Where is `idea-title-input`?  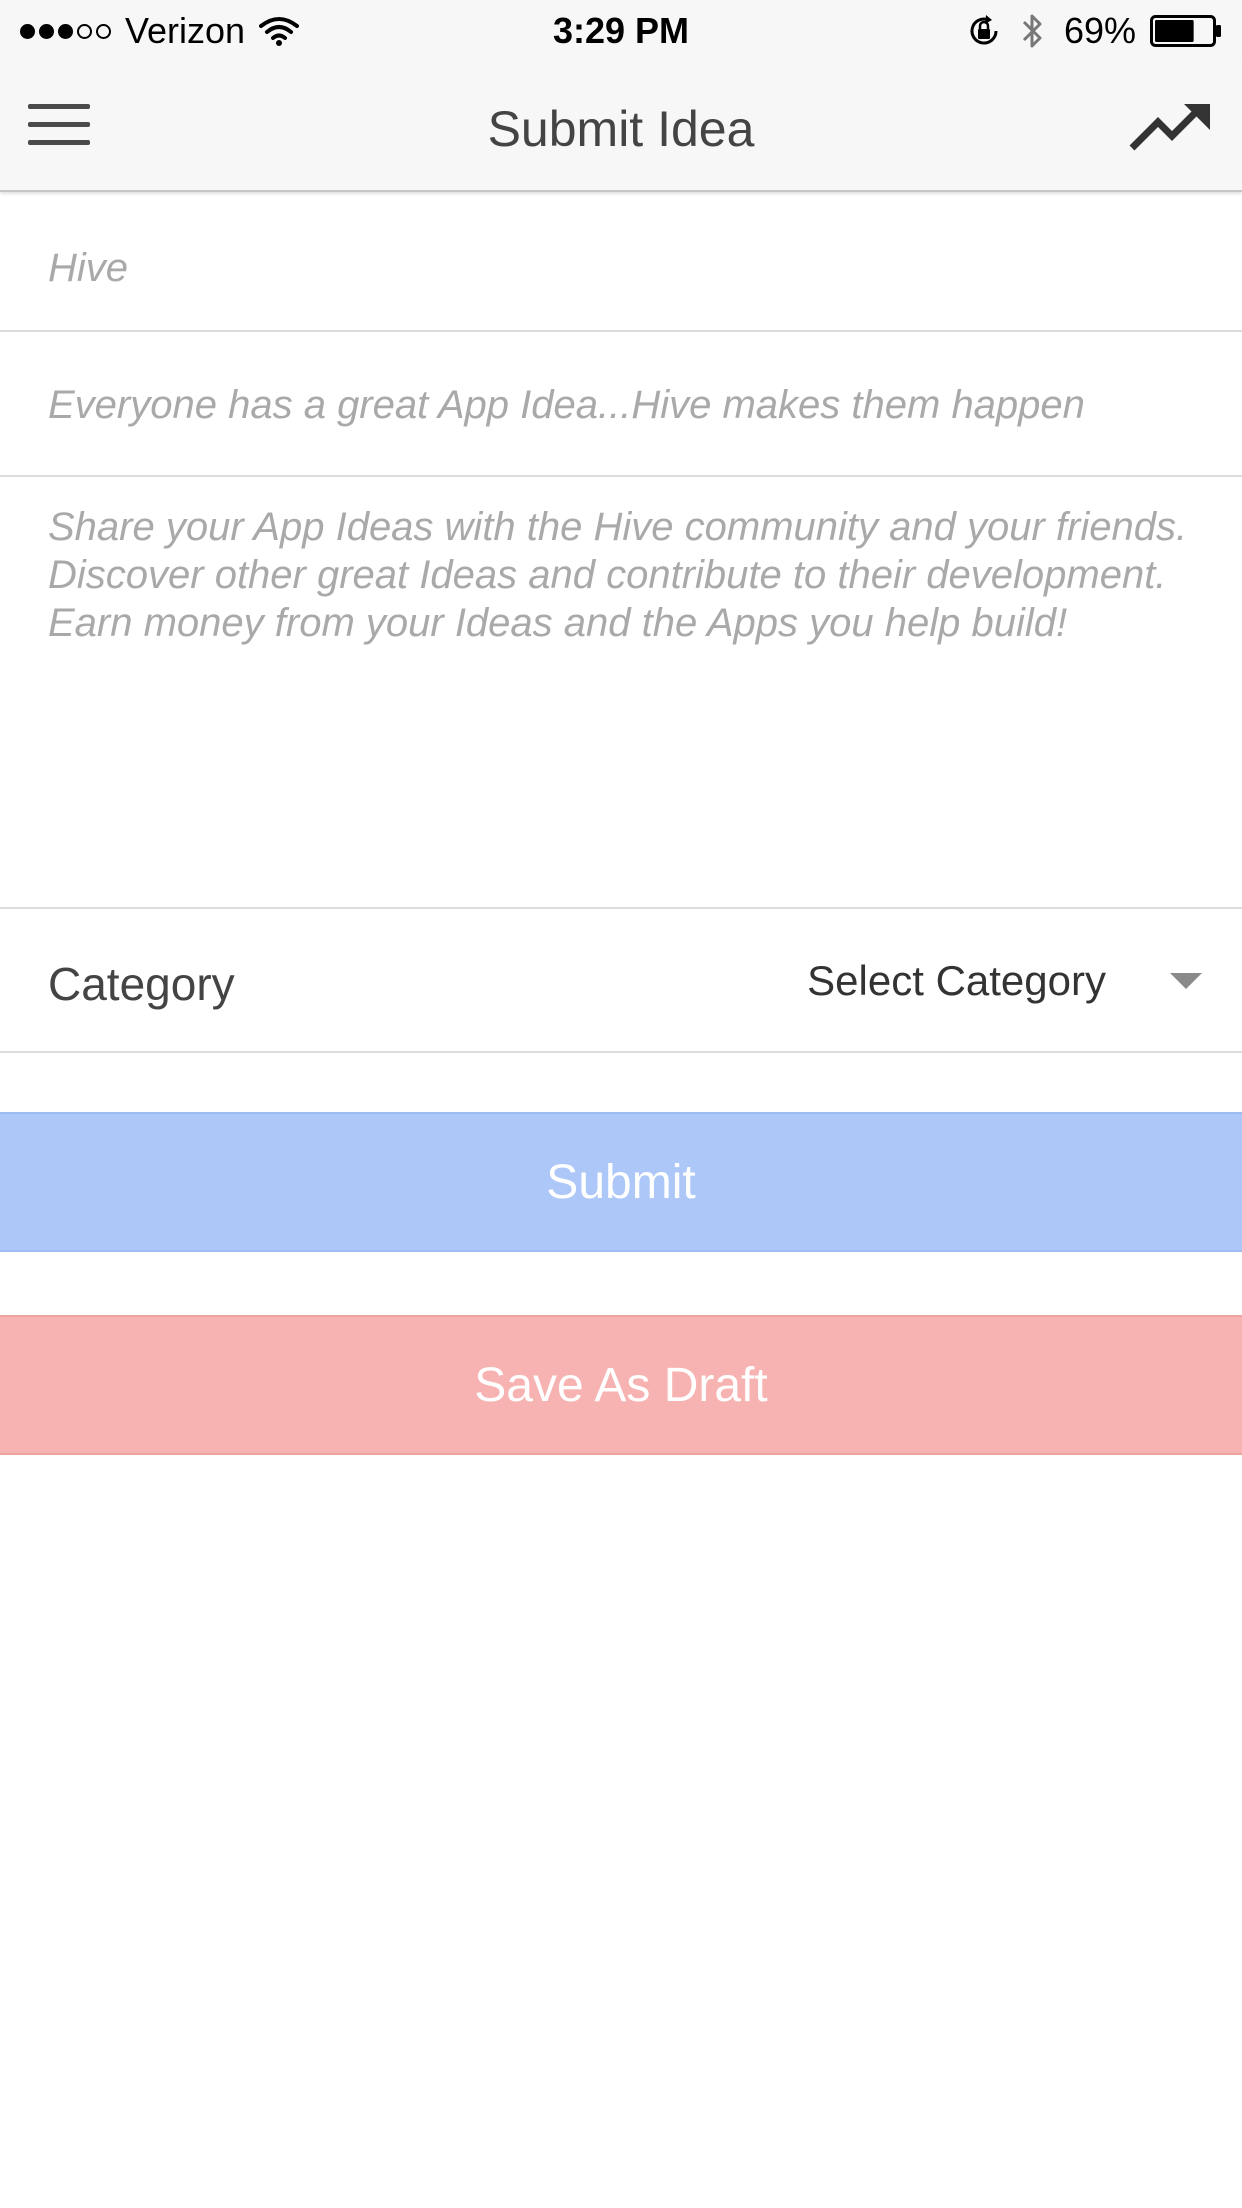
idea-title-input is located at coordinates (625, 268).